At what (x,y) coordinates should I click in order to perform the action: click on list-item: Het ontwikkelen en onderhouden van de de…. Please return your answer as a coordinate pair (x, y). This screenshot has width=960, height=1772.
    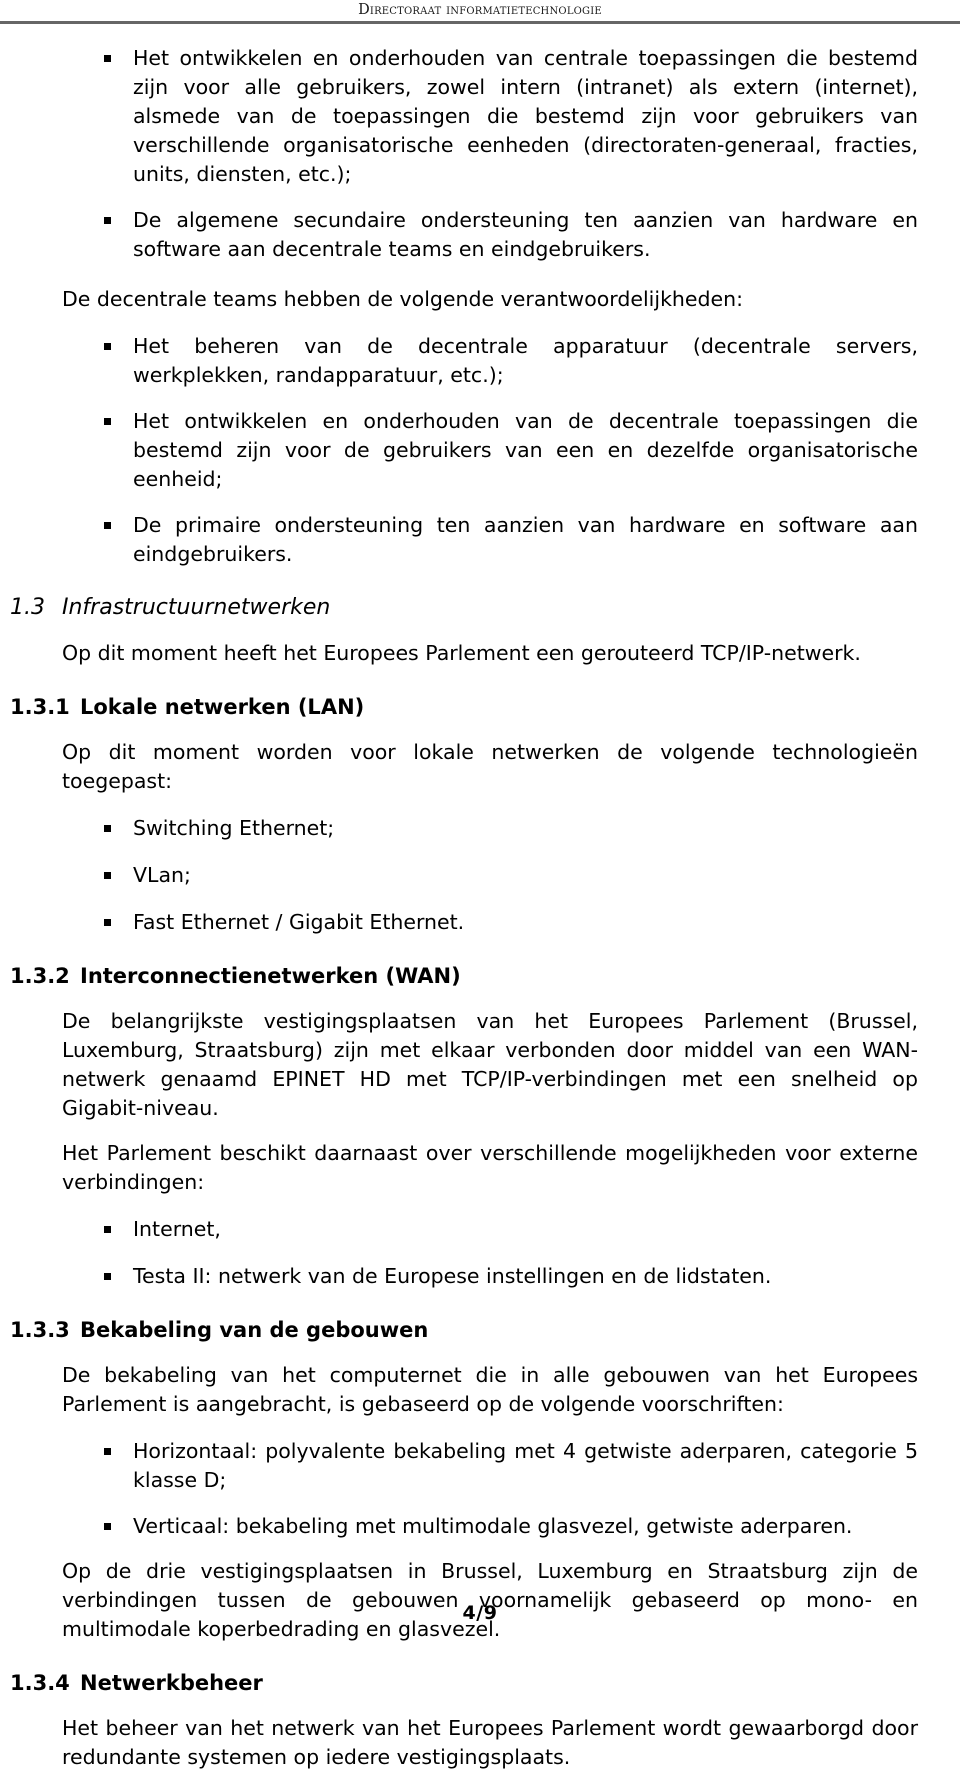
    Looking at the image, I should click on (511, 450).